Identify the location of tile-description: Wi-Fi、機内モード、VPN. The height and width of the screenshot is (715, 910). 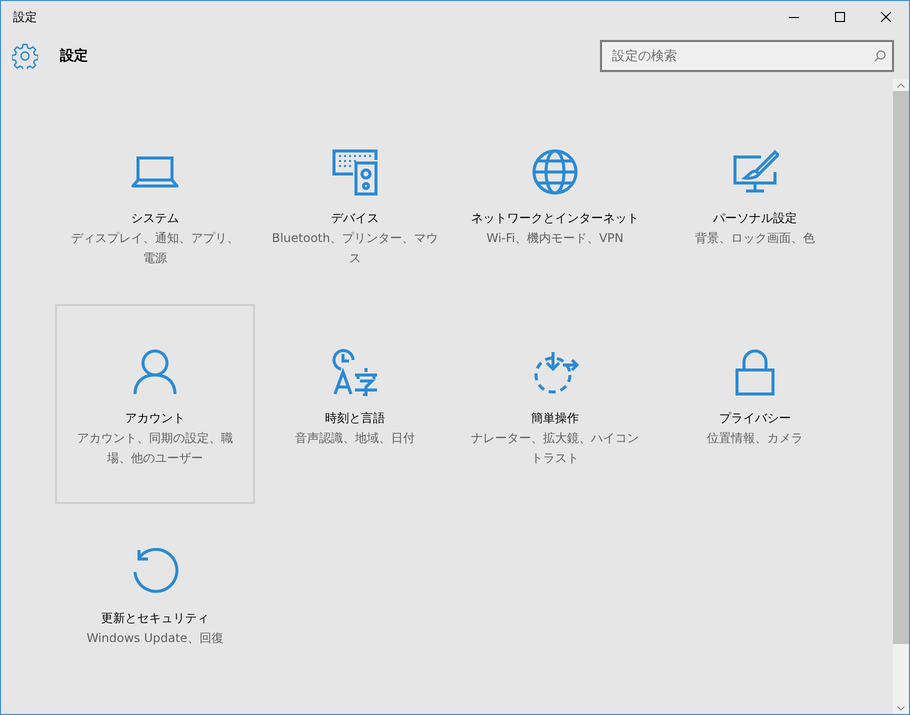
(555, 238).